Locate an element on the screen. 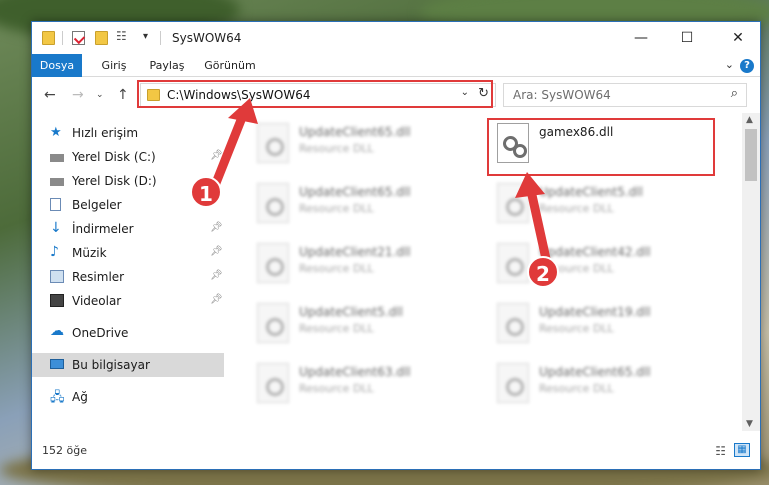 The height and width of the screenshot is (485, 769). tab-file: Dosya is located at coordinates (57, 65).